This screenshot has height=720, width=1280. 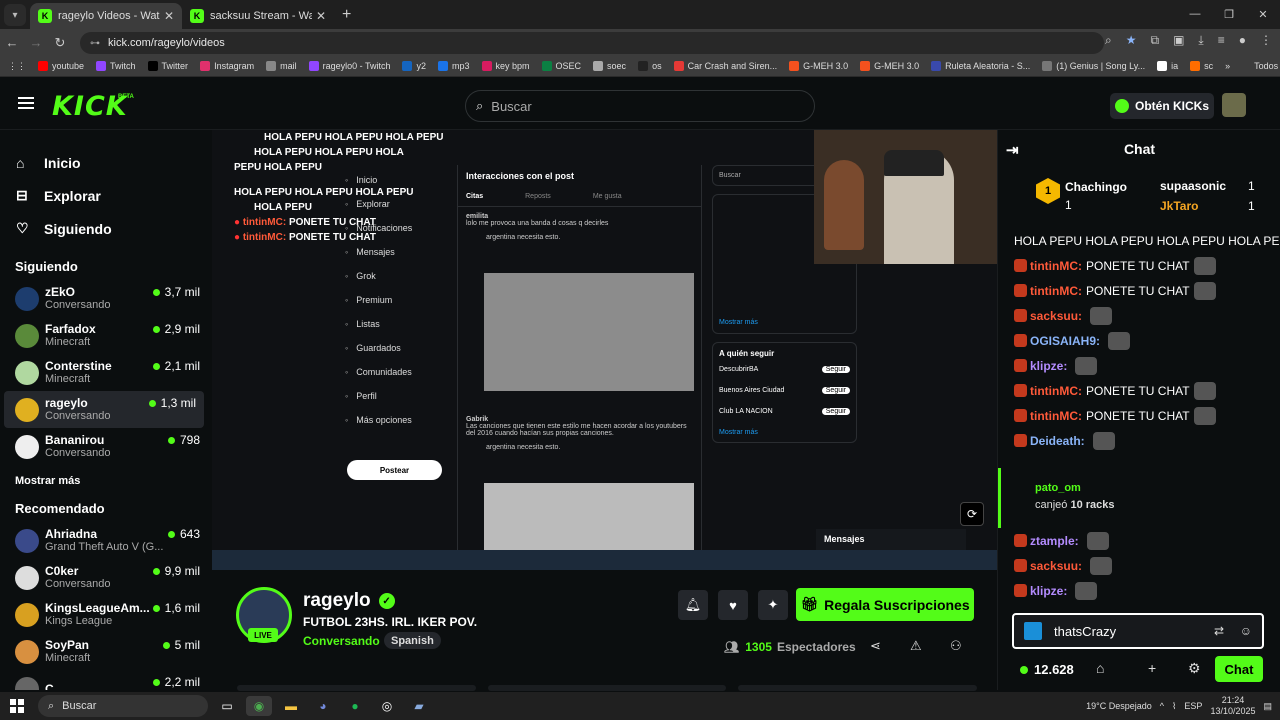 What do you see at coordinates (1096, 187) in the screenshot?
I see `gifter-name: Chachingo` at bounding box center [1096, 187].